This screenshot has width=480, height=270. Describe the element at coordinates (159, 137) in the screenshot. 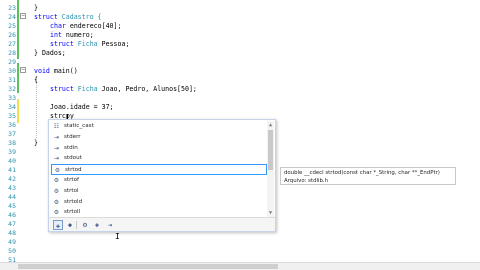

I see `autocomplete-item: ⇥ stderr` at that location.